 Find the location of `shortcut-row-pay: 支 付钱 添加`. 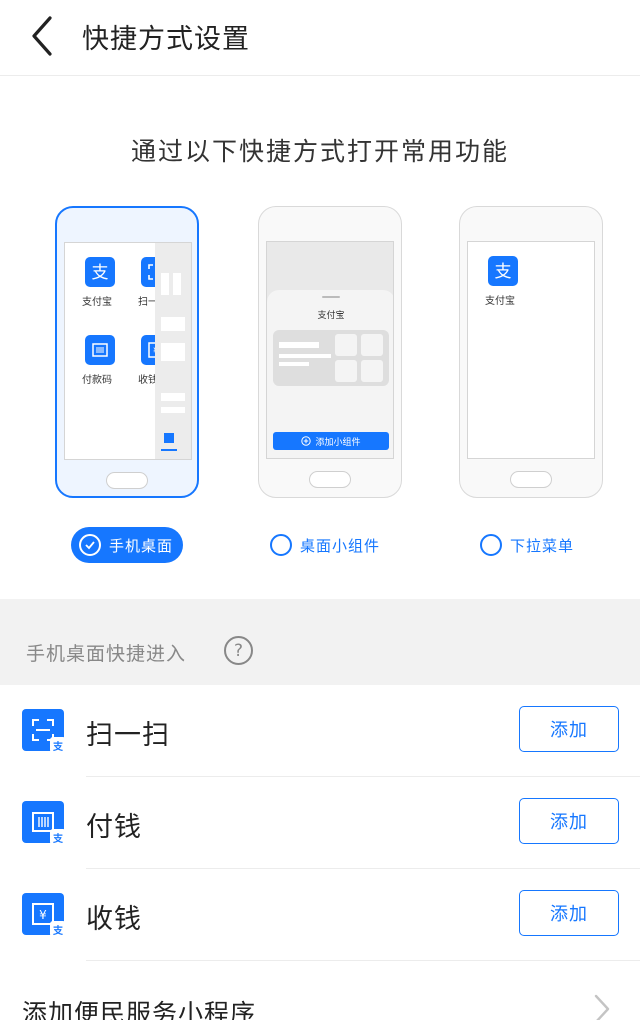

shortcut-row-pay: 支 付钱 添加 is located at coordinates (320, 823).